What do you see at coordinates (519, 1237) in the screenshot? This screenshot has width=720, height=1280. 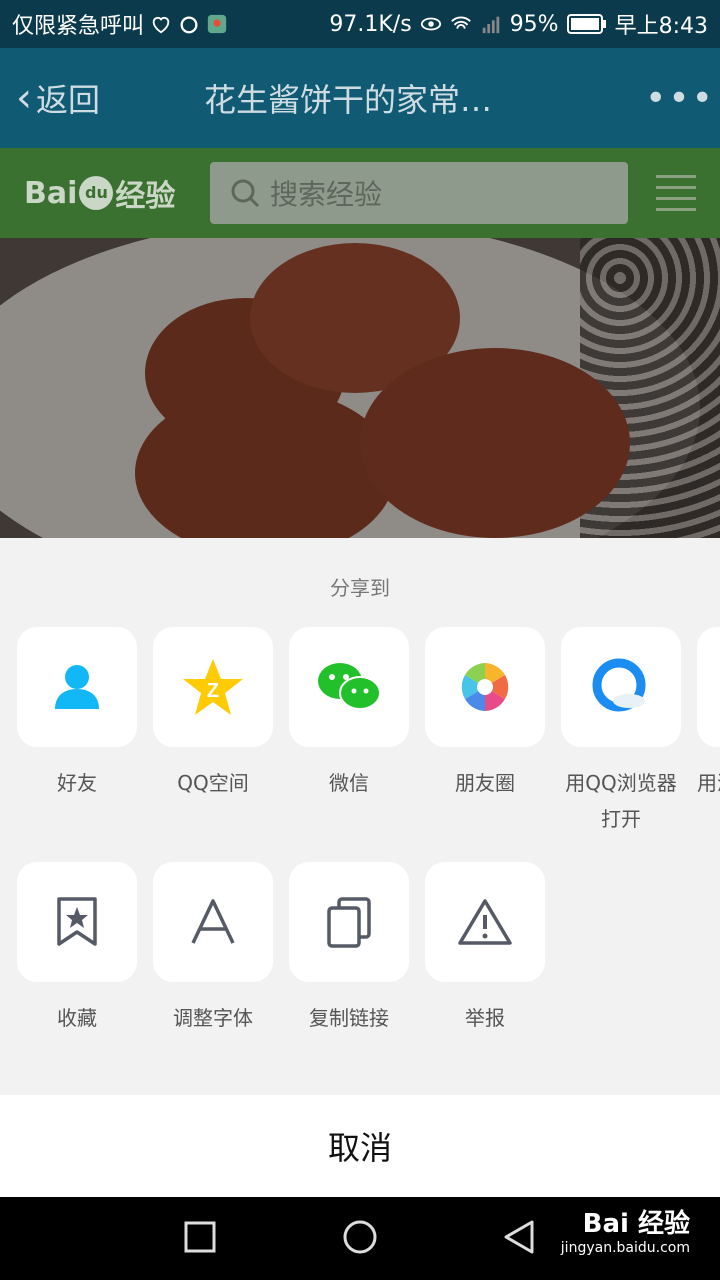 I see `back-triangle-icon` at bounding box center [519, 1237].